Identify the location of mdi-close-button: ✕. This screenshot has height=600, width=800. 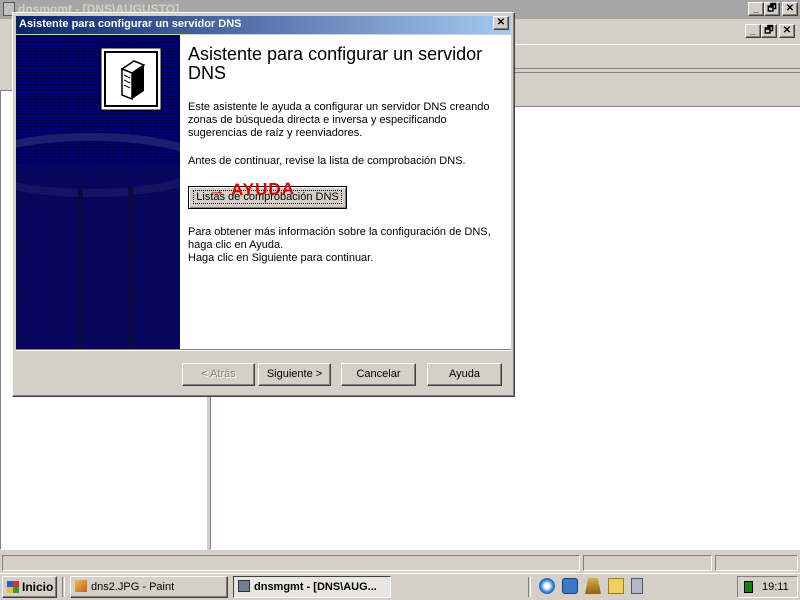
(787, 31).